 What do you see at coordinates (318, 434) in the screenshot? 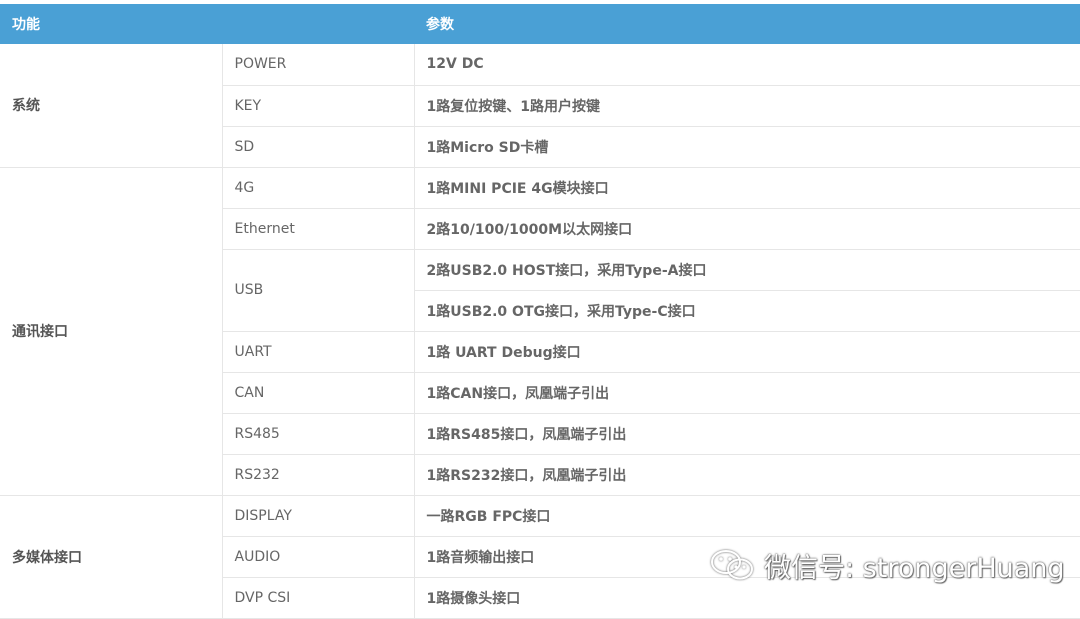
I see `item-label: RS485` at bounding box center [318, 434].